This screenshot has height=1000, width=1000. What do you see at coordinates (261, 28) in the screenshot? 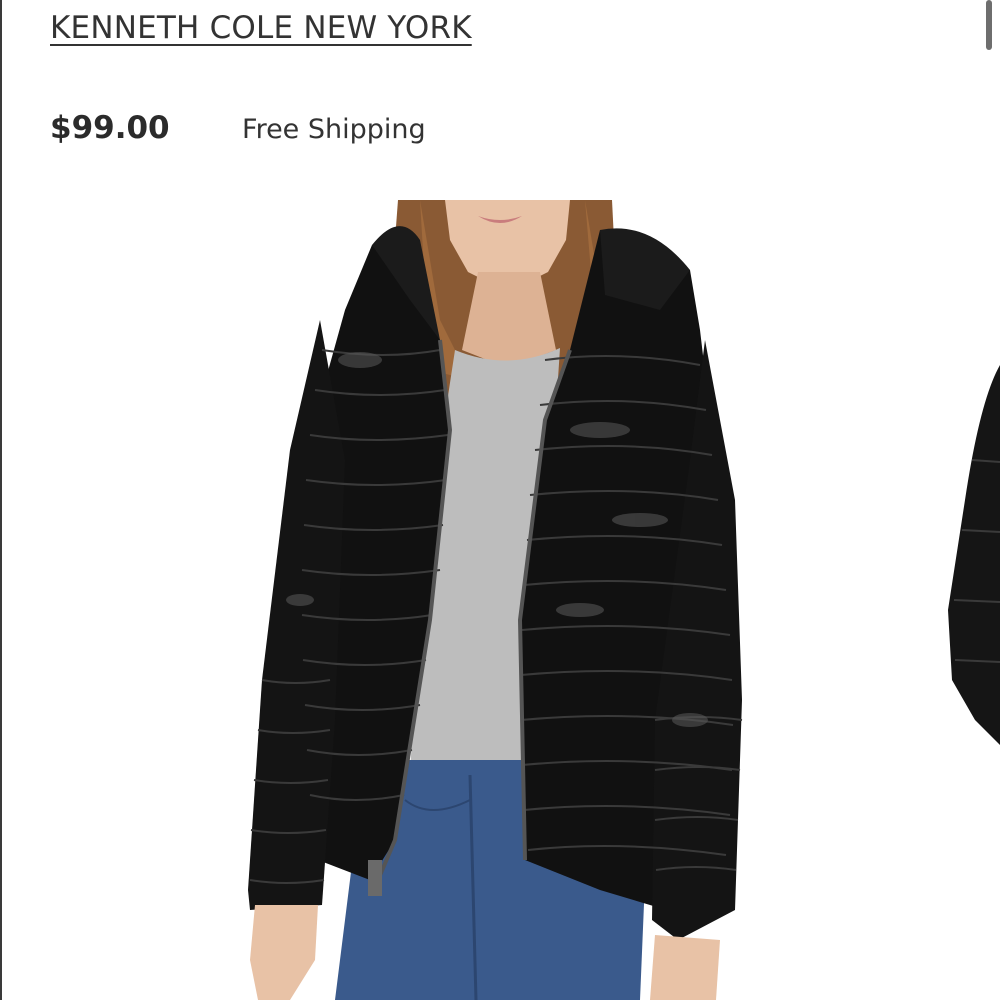
I see `brand-link: KENNETH COLE NEW YORK` at bounding box center [261, 28].